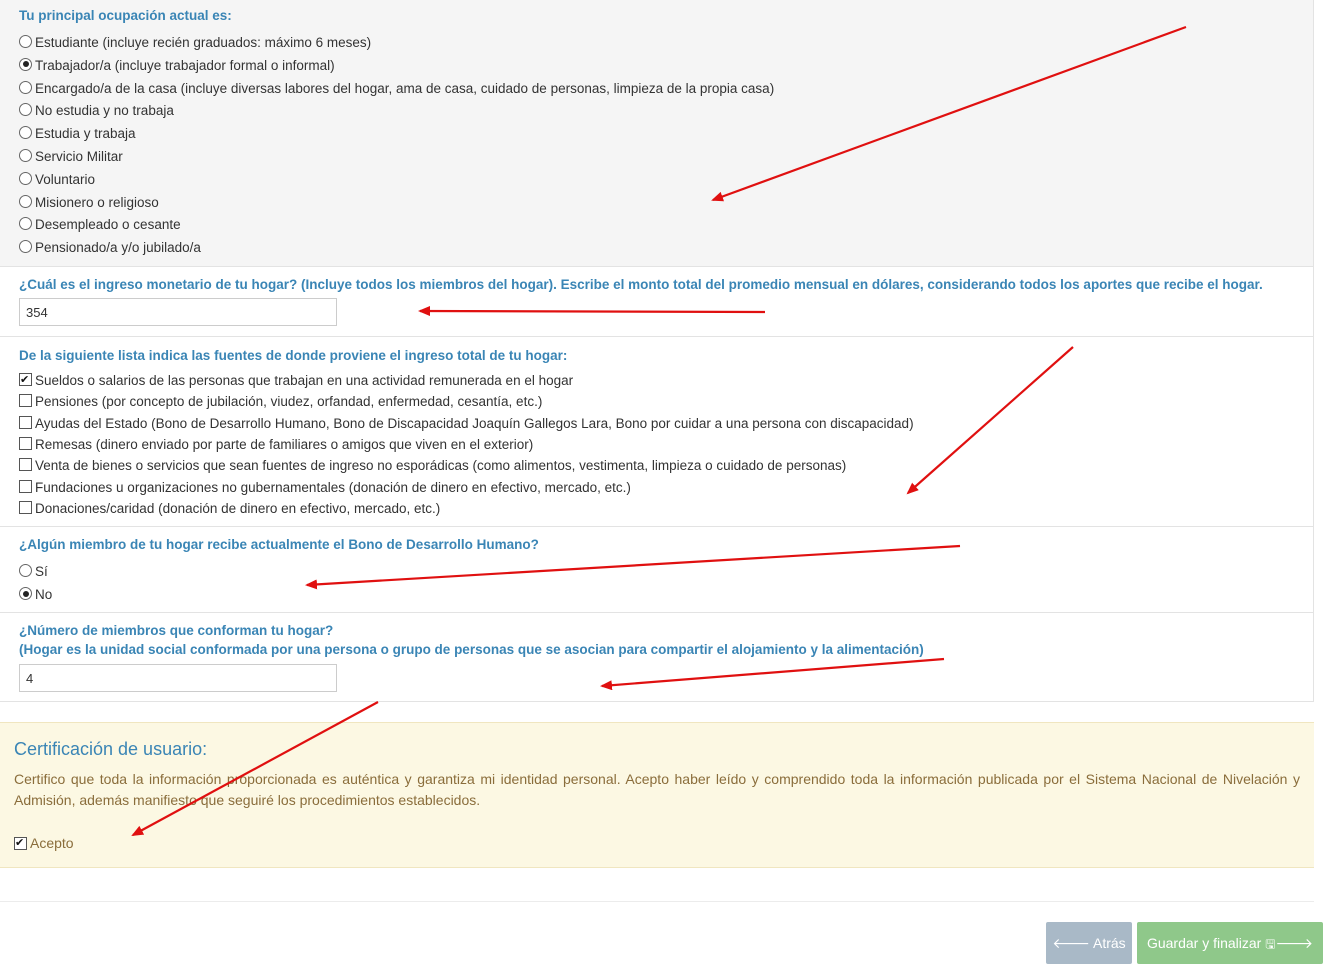 The image size is (1331, 968). Describe the element at coordinates (20, 843) in the screenshot. I see `accept-checkbox` at that location.